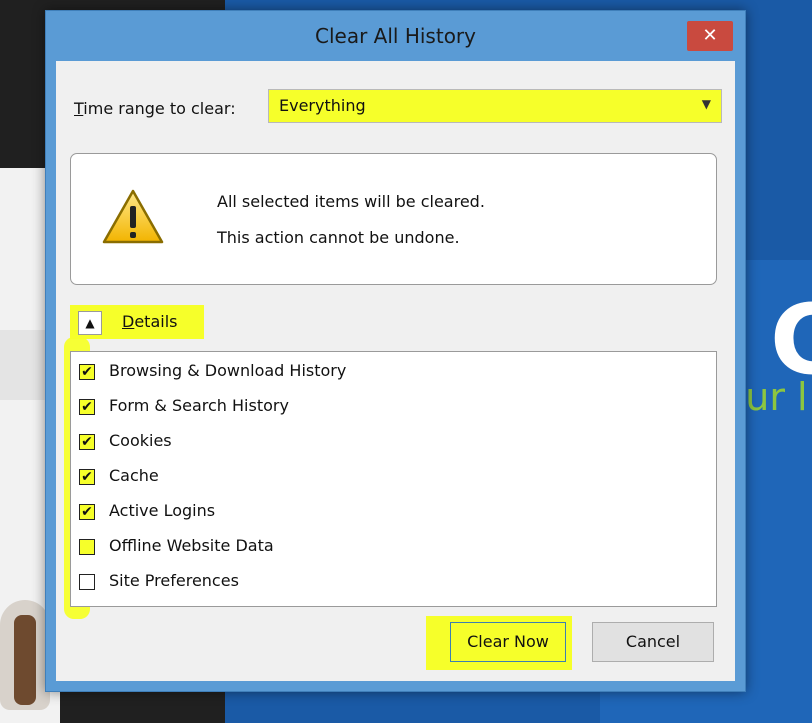 The image size is (812, 723). What do you see at coordinates (87, 372) in the screenshot?
I see `browsing-history-checkbox: ✔` at bounding box center [87, 372].